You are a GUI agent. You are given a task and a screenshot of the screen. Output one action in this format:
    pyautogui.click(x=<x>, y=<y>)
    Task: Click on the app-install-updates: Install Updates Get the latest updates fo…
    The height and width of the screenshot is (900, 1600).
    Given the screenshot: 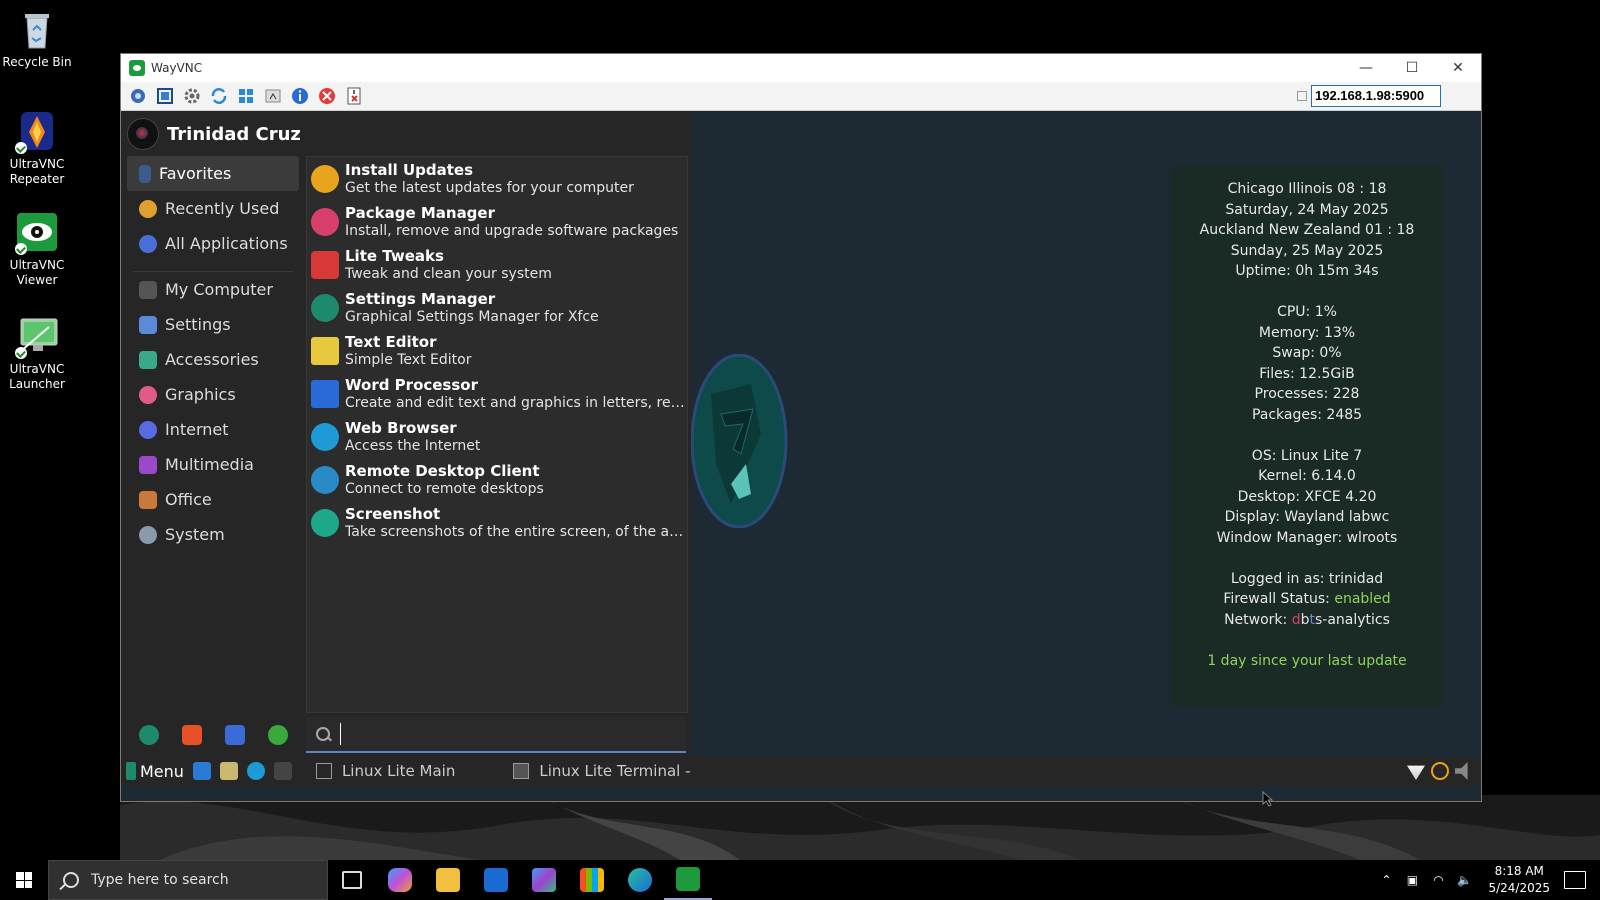 What is the action you would take?
    pyautogui.click(x=497, y=178)
    